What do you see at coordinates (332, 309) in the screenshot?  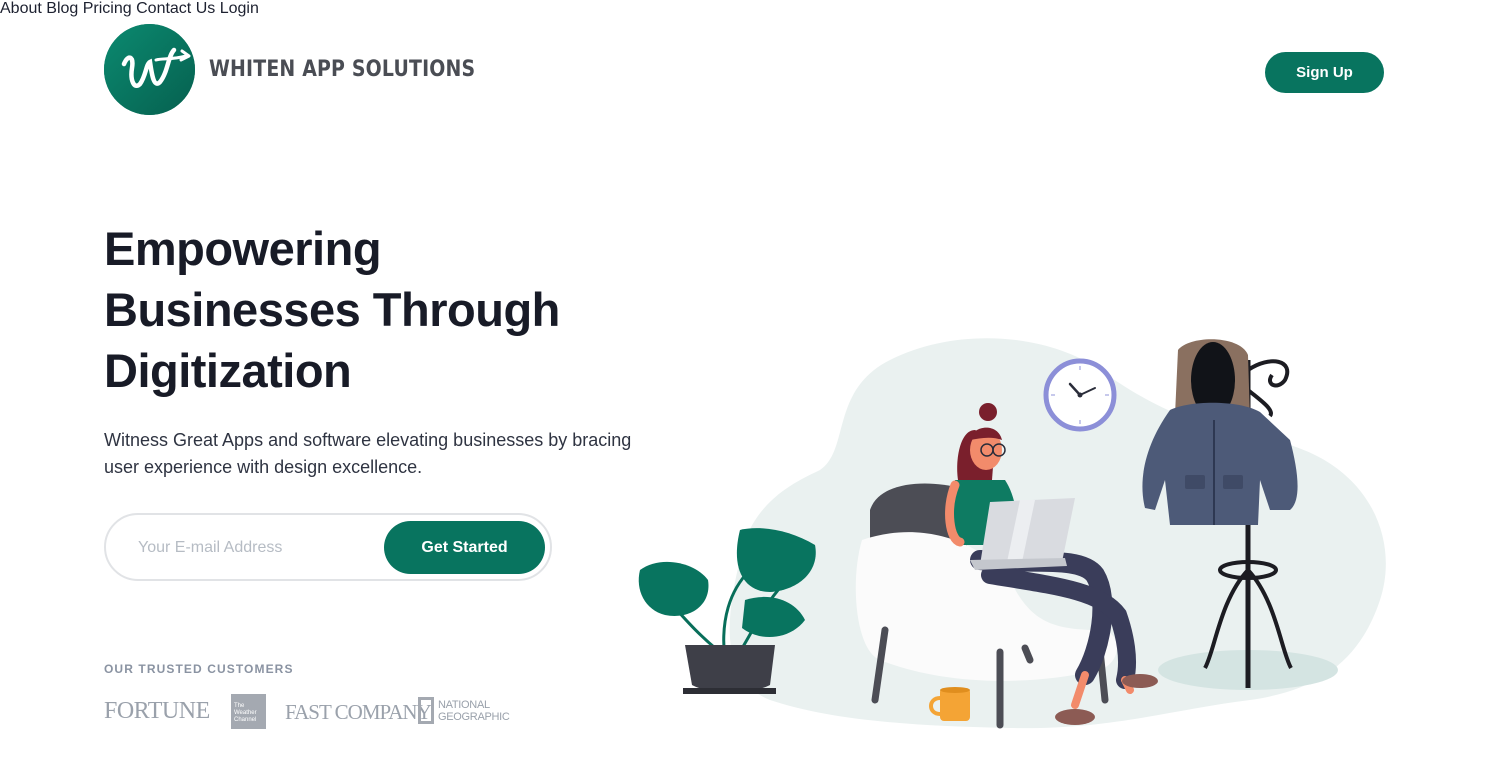 I see `hero-title-line-2: Businesses Through` at bounding box center [332, 309].